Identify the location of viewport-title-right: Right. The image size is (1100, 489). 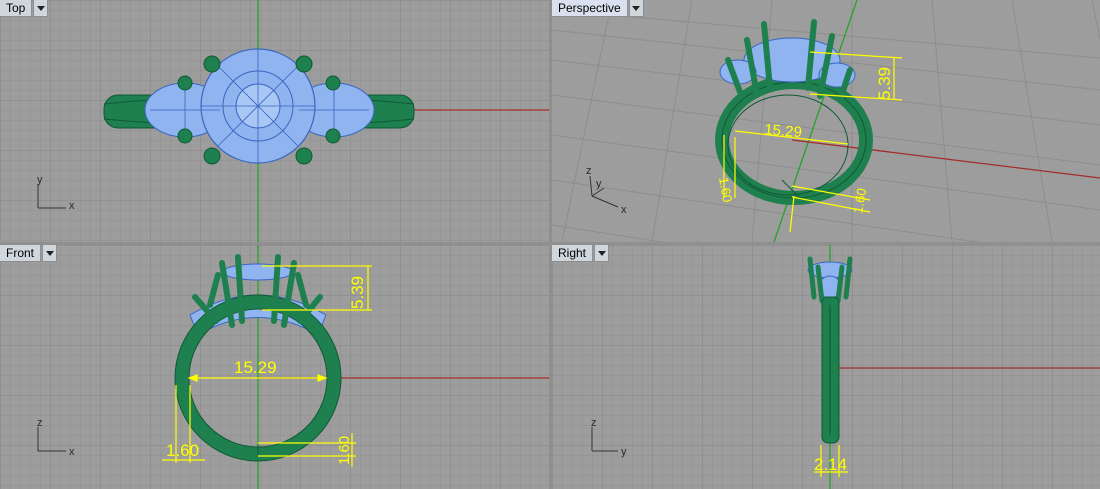
(573, 253).